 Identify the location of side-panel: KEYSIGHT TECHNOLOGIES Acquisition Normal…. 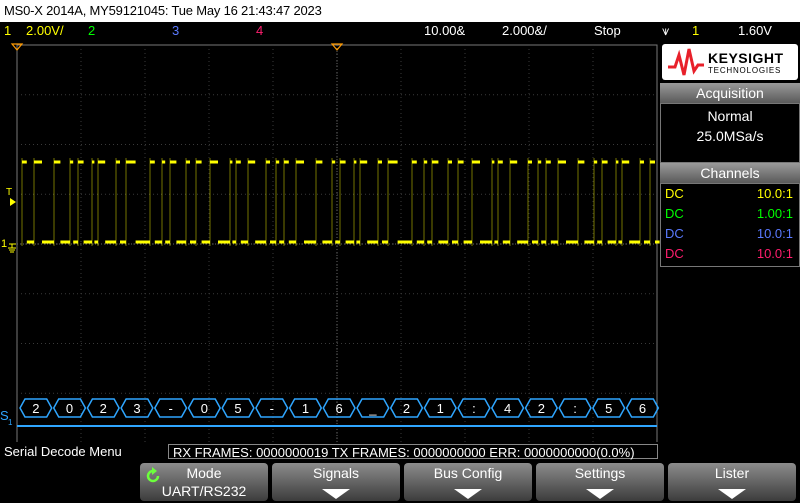
(730, 241).